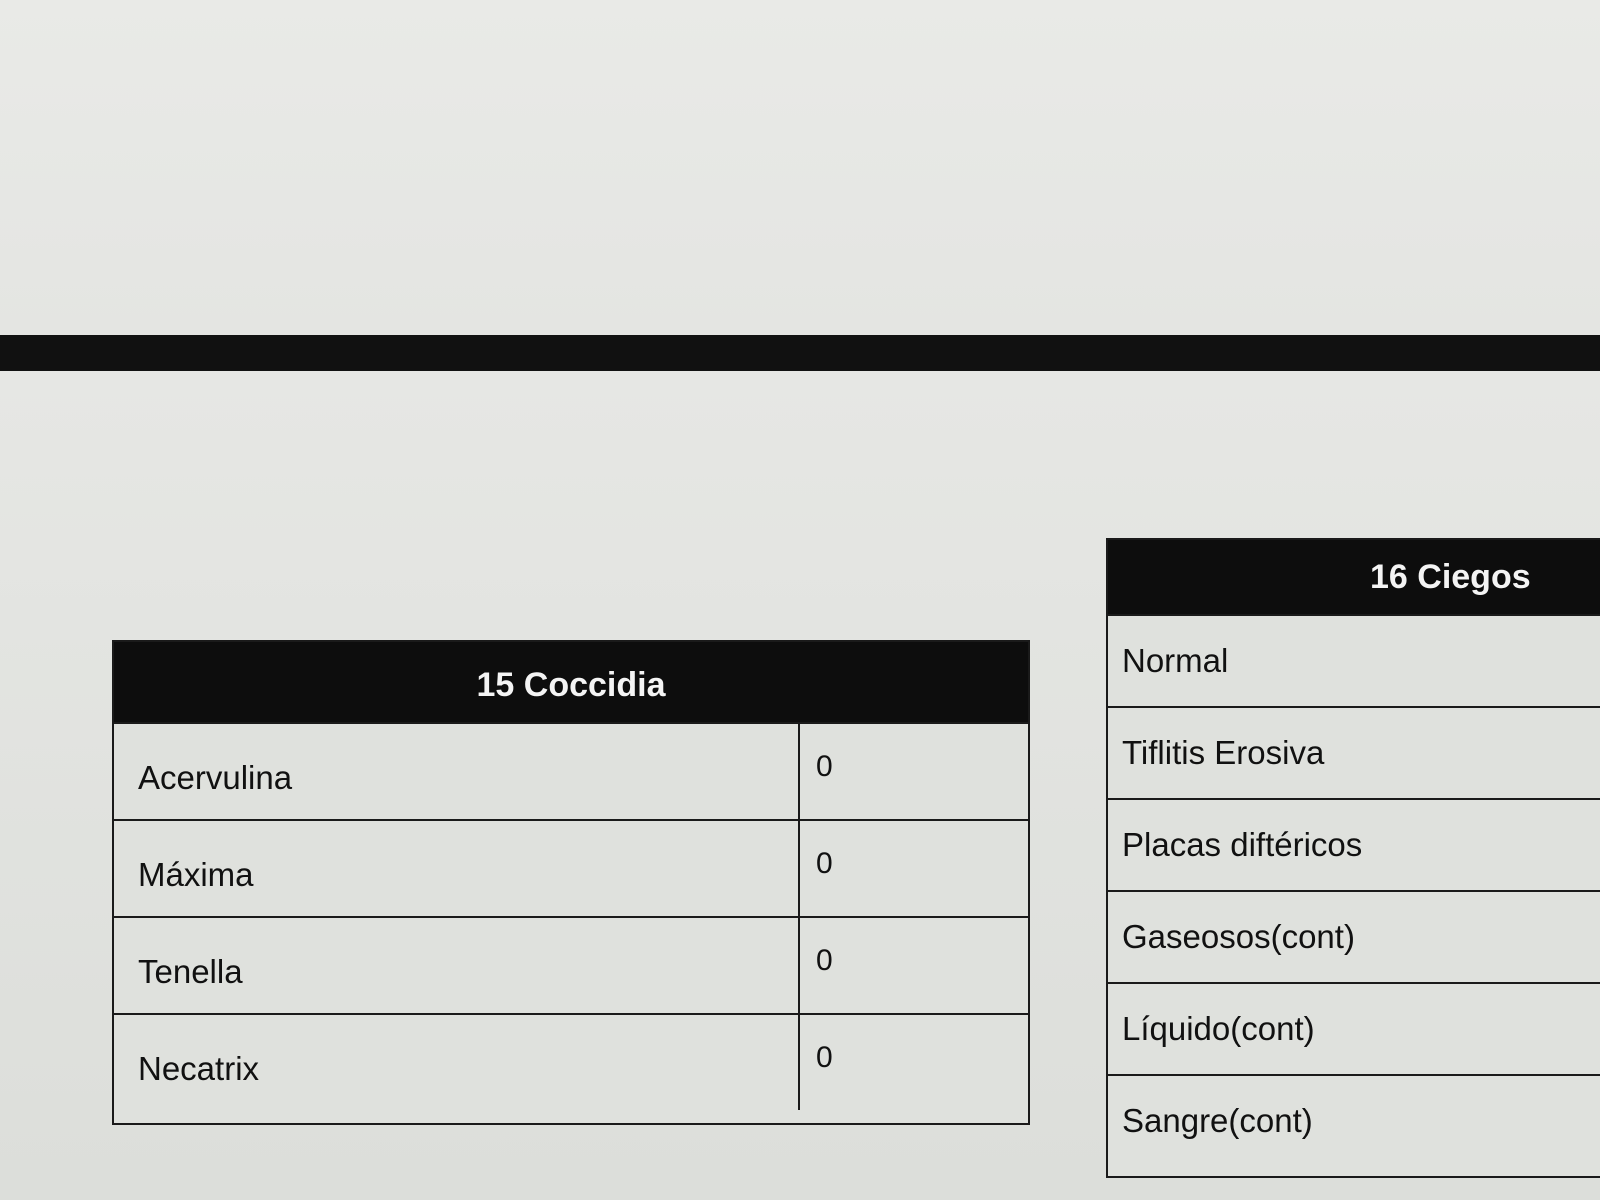 The width and height of the screenshot is (1600, 1200). Describe the element at coordinates (800, 353) in the screenshot. I see `section-divider-bar` at that location.